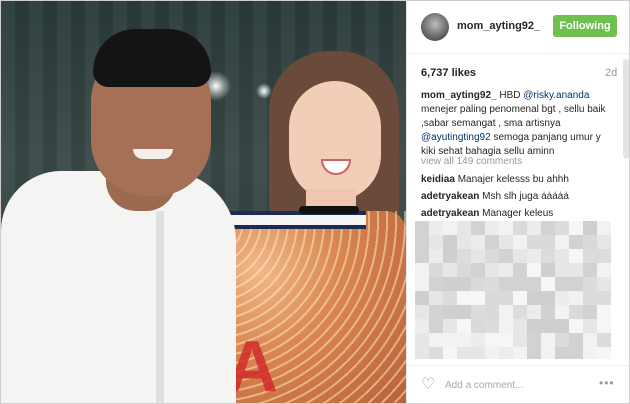 The height and width of the screenshot is (404, 630). What do you see at coordinates (626, 109) in the screenshot?
I see `scrollbar` at bounding box center [626, 109].